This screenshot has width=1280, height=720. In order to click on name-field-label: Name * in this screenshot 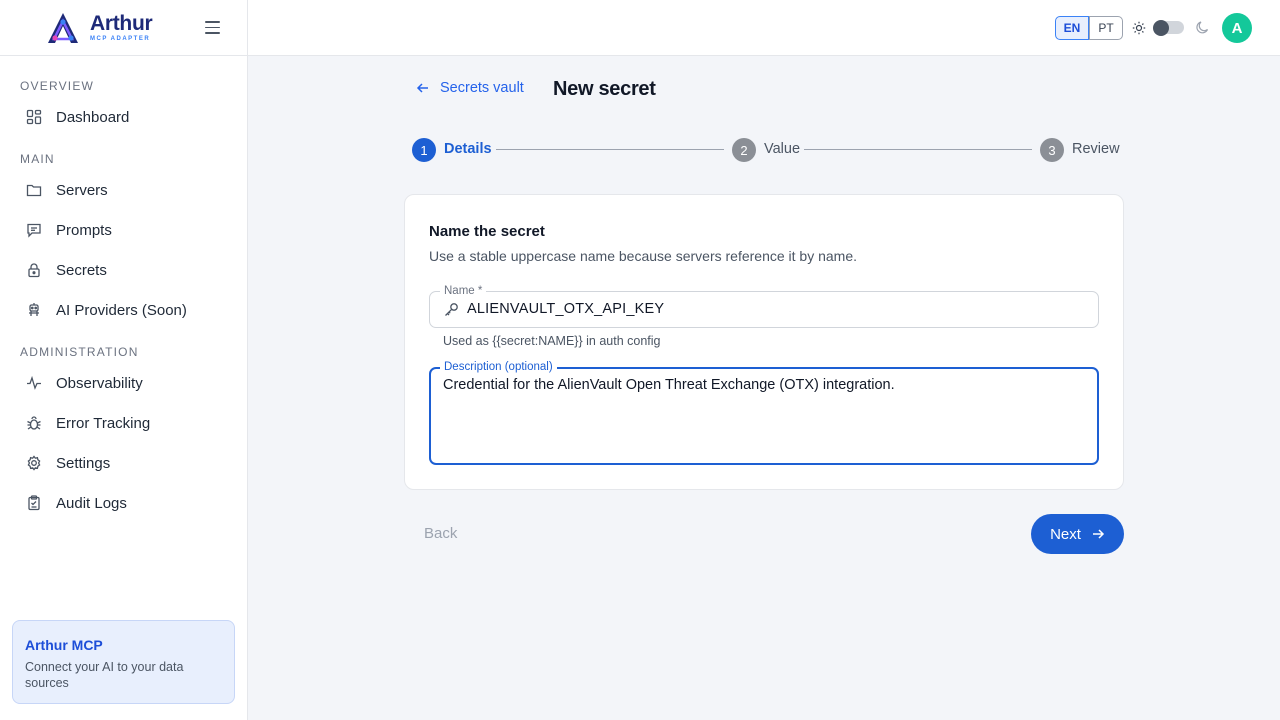, I will do `click(463, 291)`.